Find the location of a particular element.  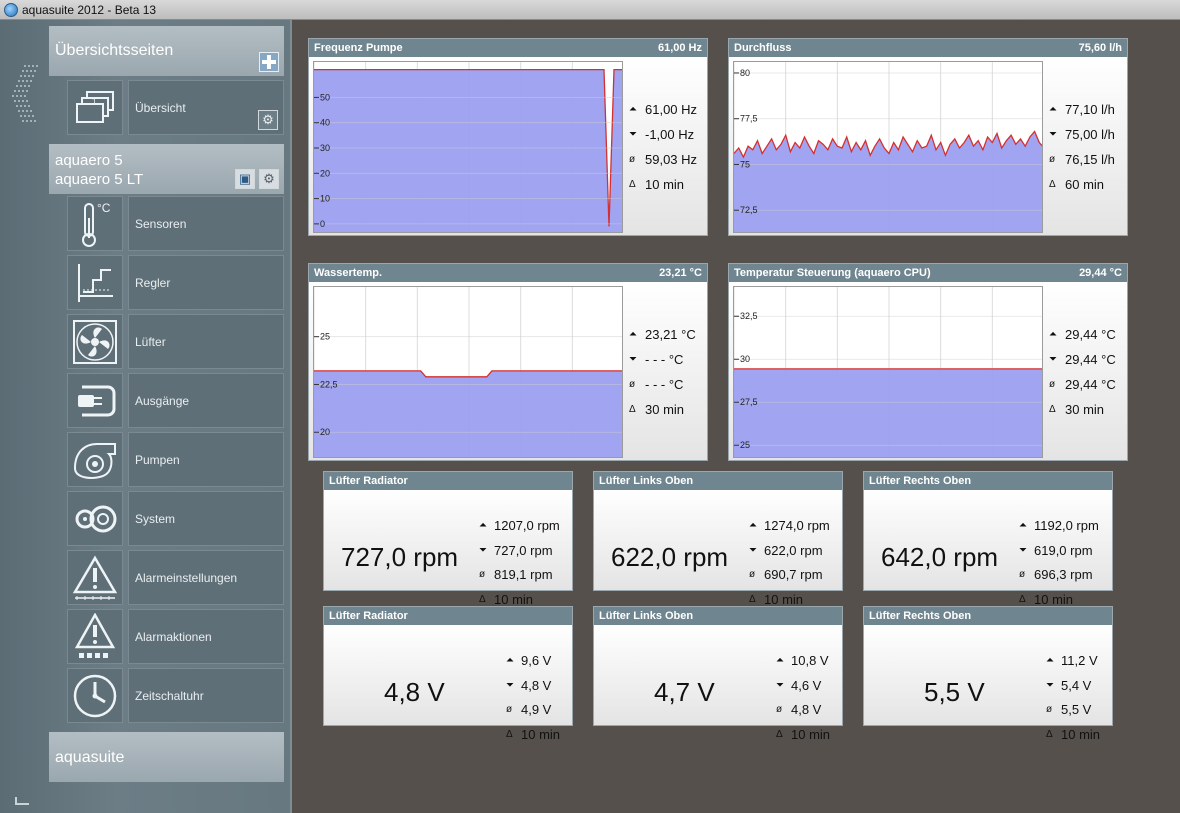

panel-stats: ⏶ 9,6 V ⏷ 4,8 V ø 4,9 V Δ 10 min is located at coordinates (533, 698).